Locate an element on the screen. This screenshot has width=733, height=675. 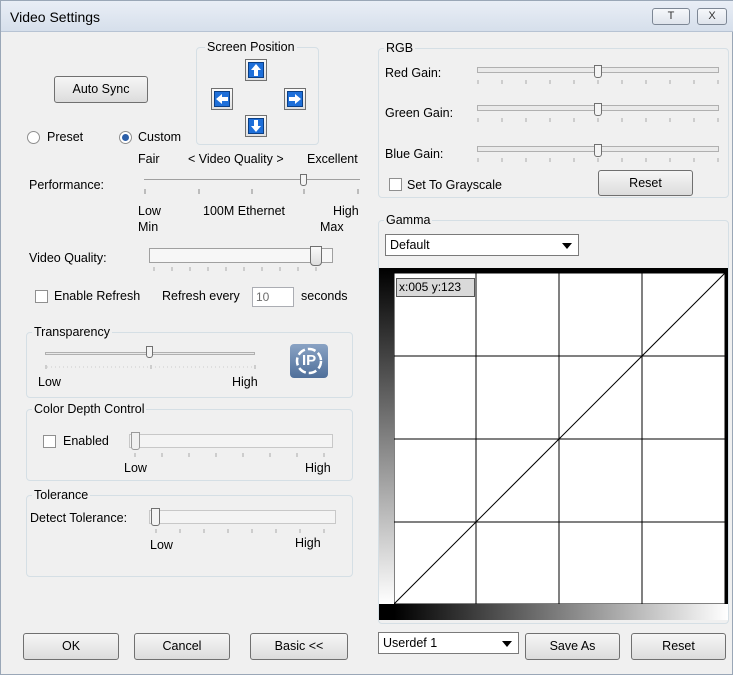
arrow-down-icon is located at coordinates (256, 126).